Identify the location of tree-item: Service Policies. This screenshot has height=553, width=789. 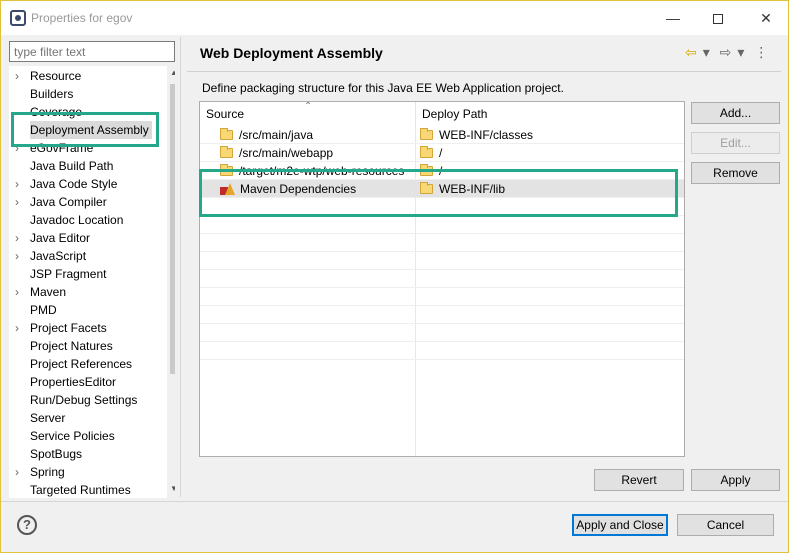
(84, 436).